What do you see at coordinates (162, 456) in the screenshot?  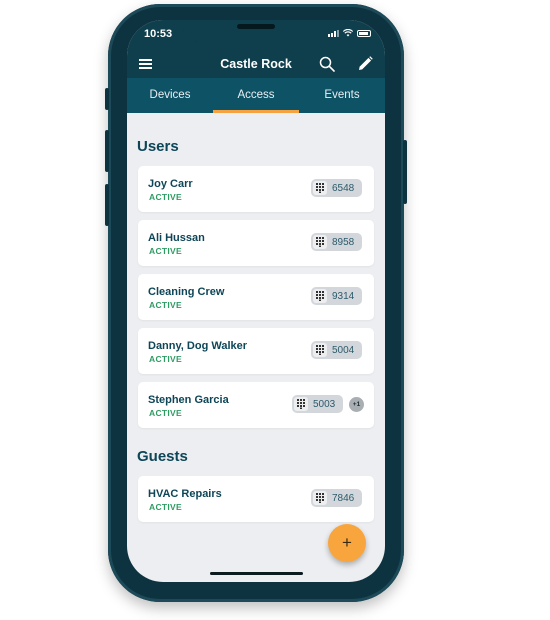 I see `guests-section-title: Guests` at bounding box center [162, 456].